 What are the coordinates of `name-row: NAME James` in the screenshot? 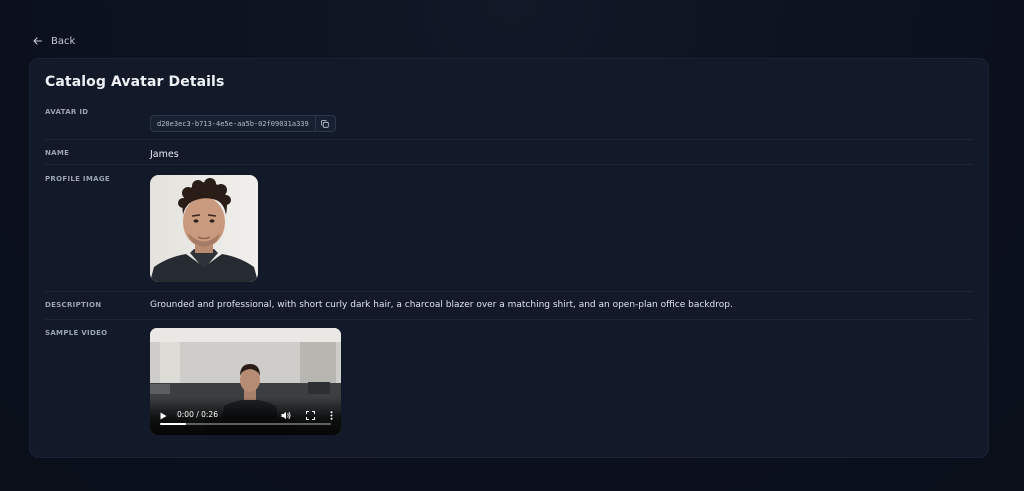 It's located at (509, 153).